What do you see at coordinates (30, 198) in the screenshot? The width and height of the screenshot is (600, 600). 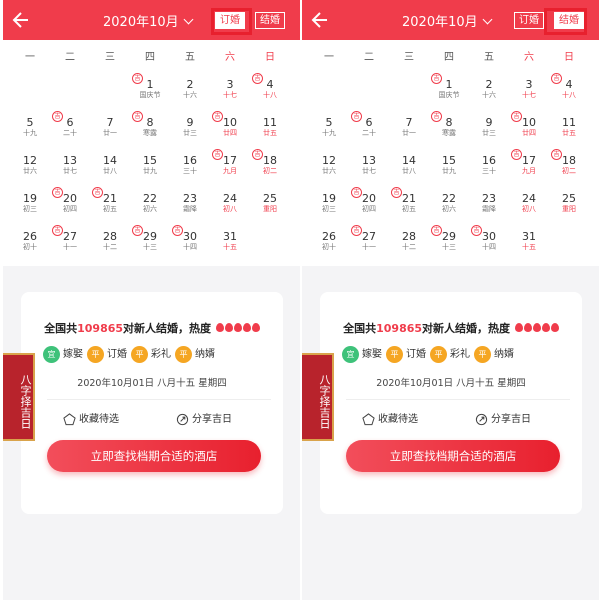 I see `day-number: 19` at bounding box center [30, 198].